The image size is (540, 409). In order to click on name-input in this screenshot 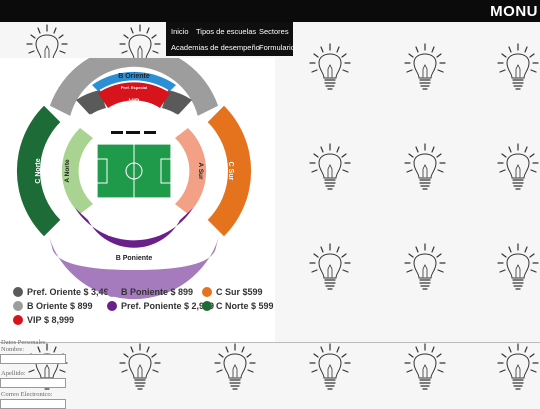, I will do `click(33, 359)`.